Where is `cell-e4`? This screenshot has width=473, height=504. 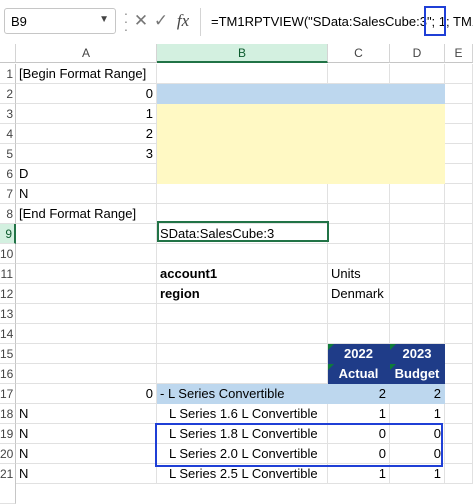
cell-e4 is located at coordinates (459, 134).